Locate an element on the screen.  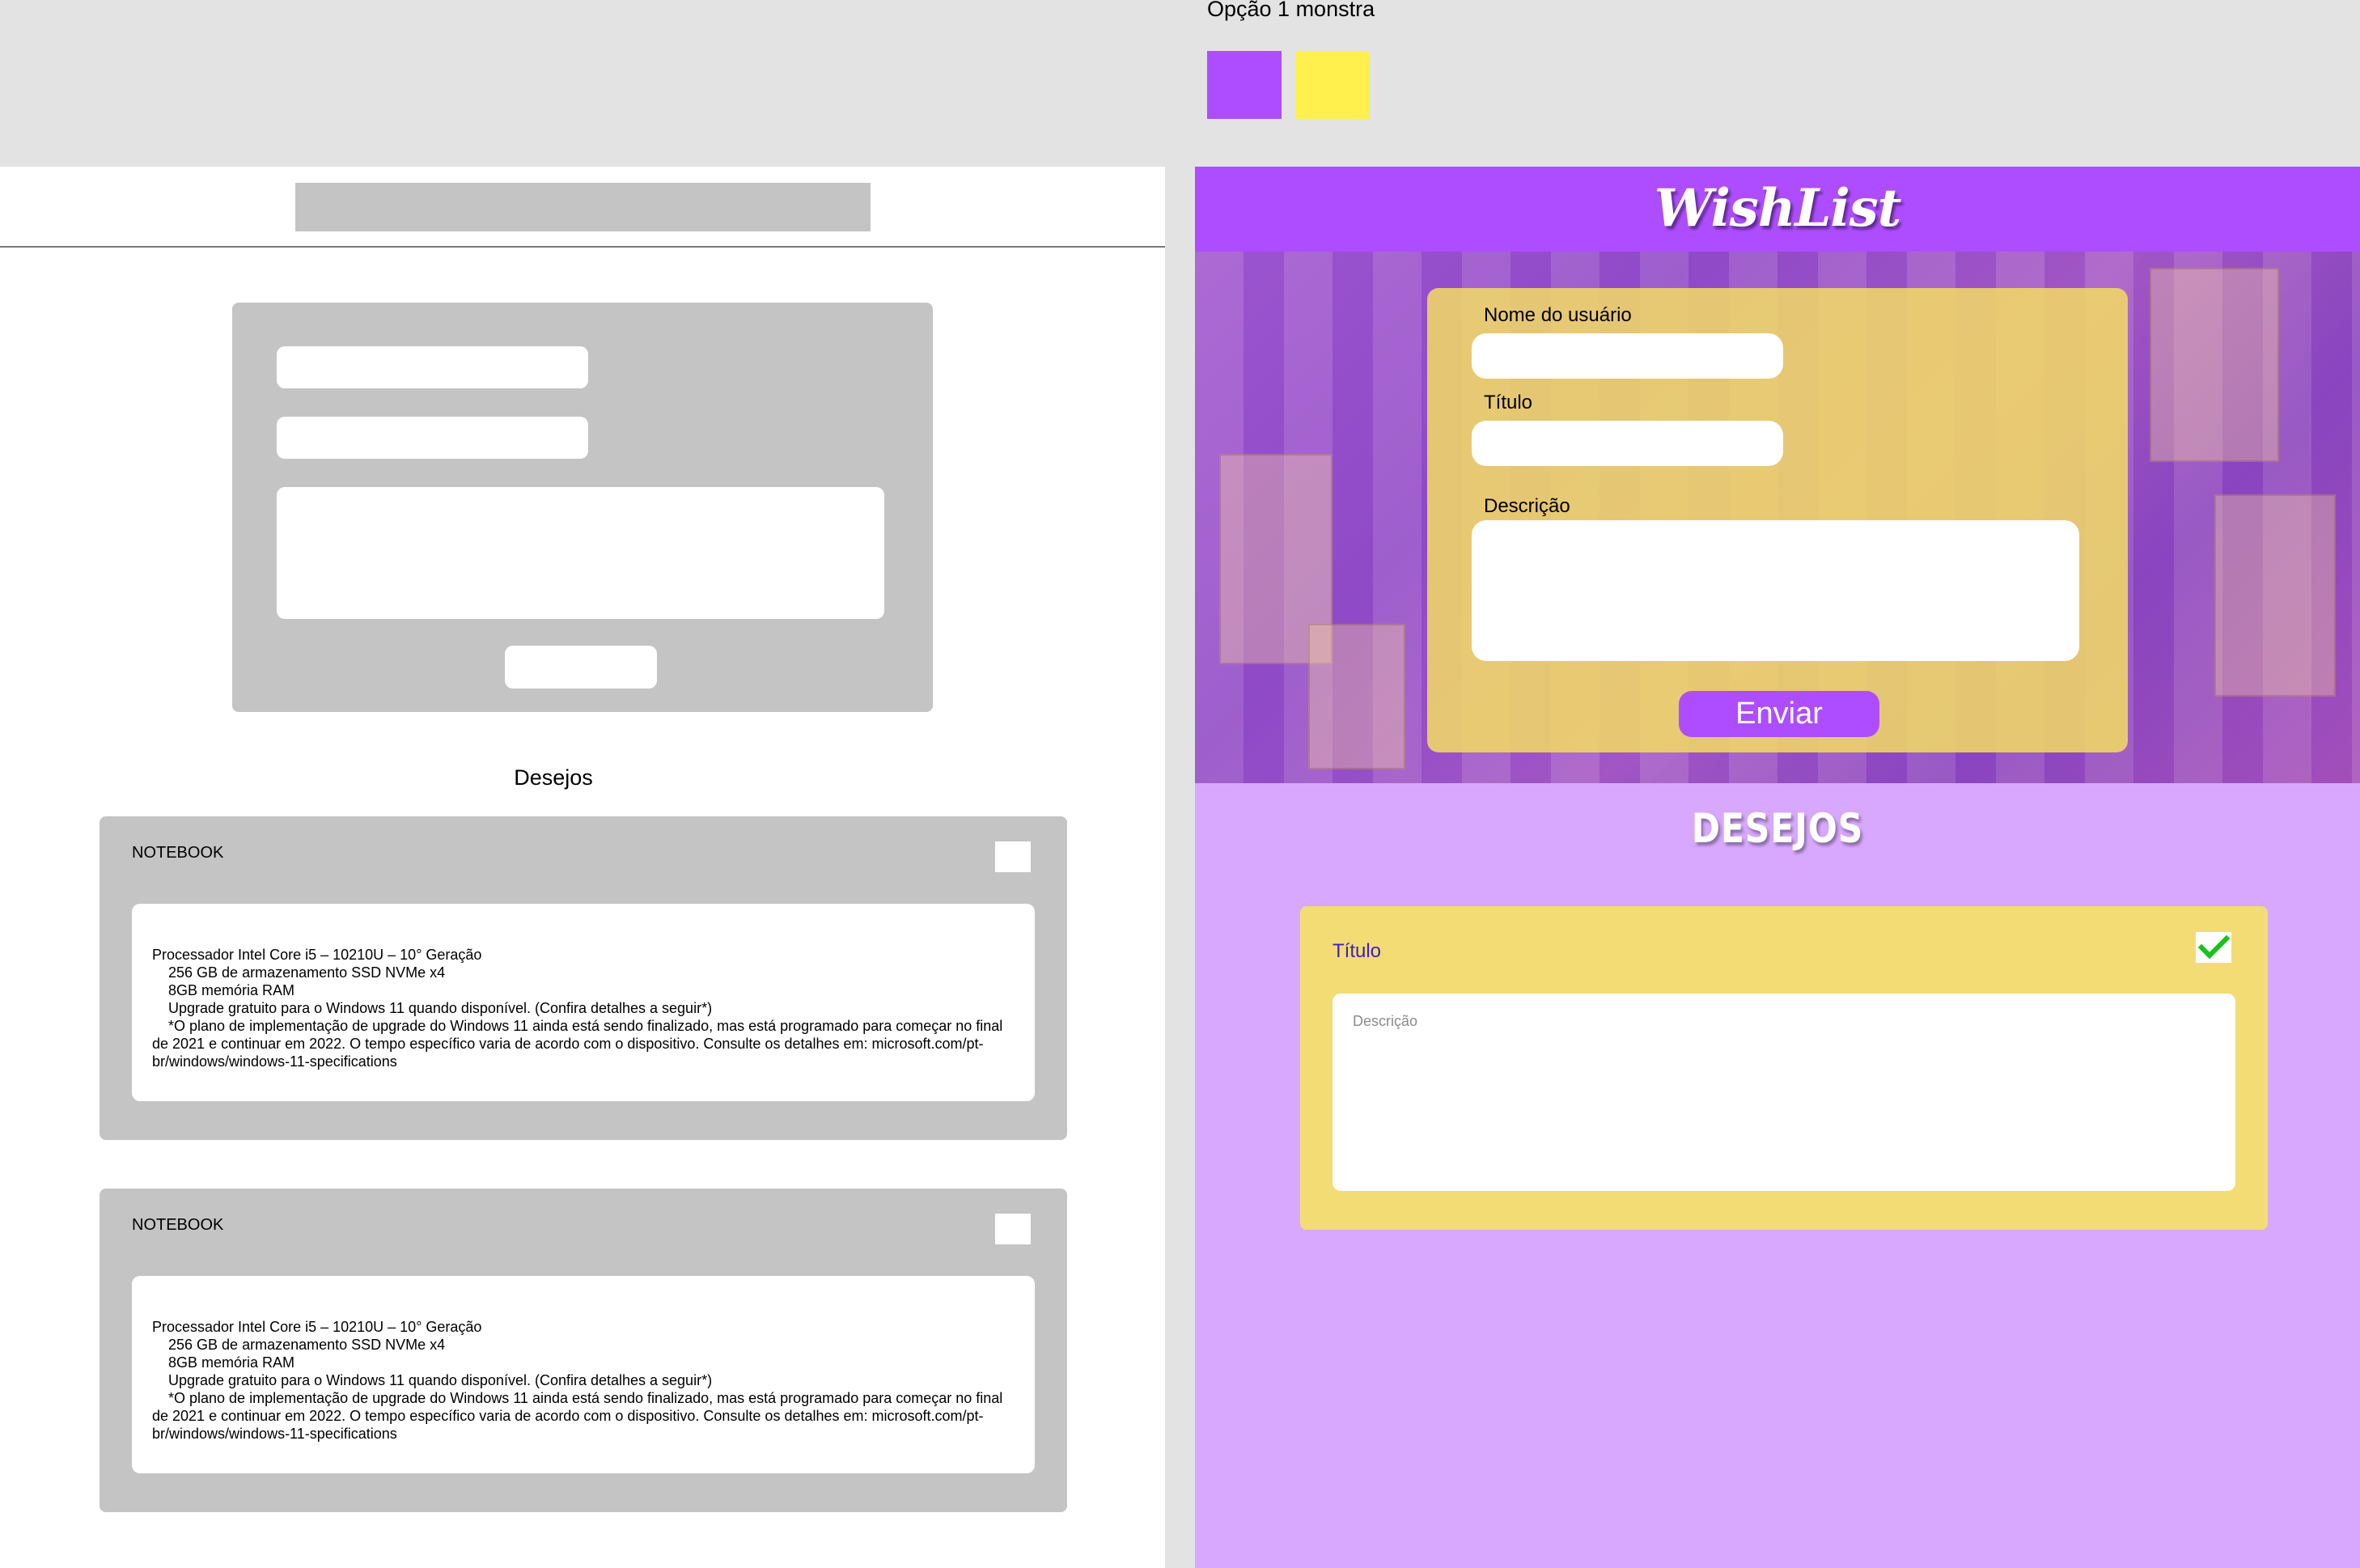
wish-form: Nome do usuário Título Descrição Enviar is located at coordinates (1777, 520).